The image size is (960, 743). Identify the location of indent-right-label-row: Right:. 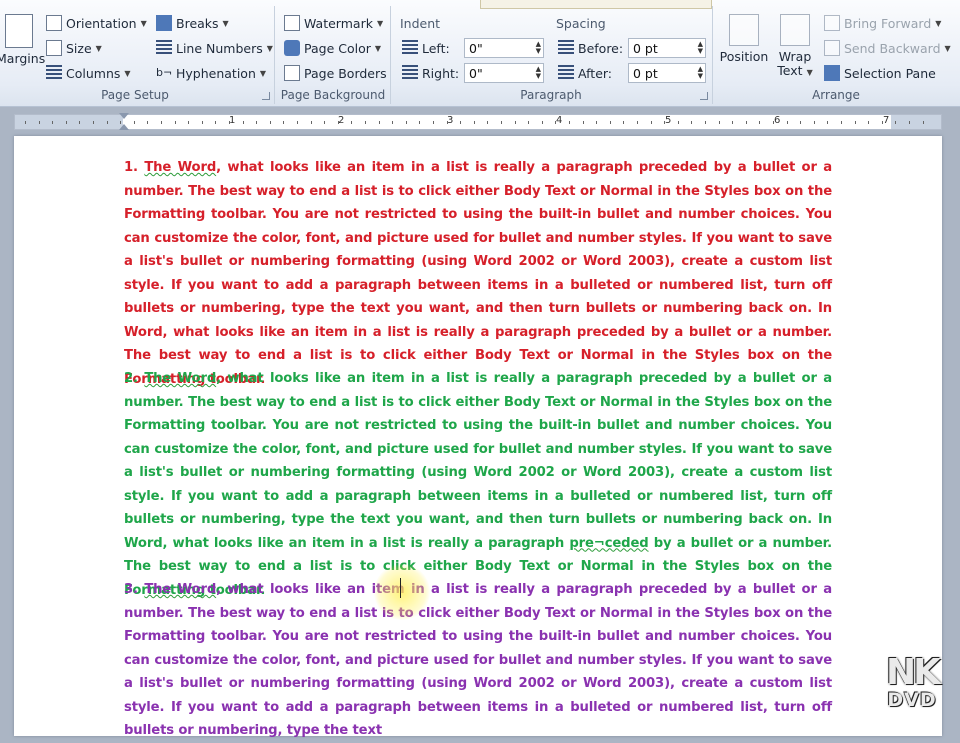
(430, 73).